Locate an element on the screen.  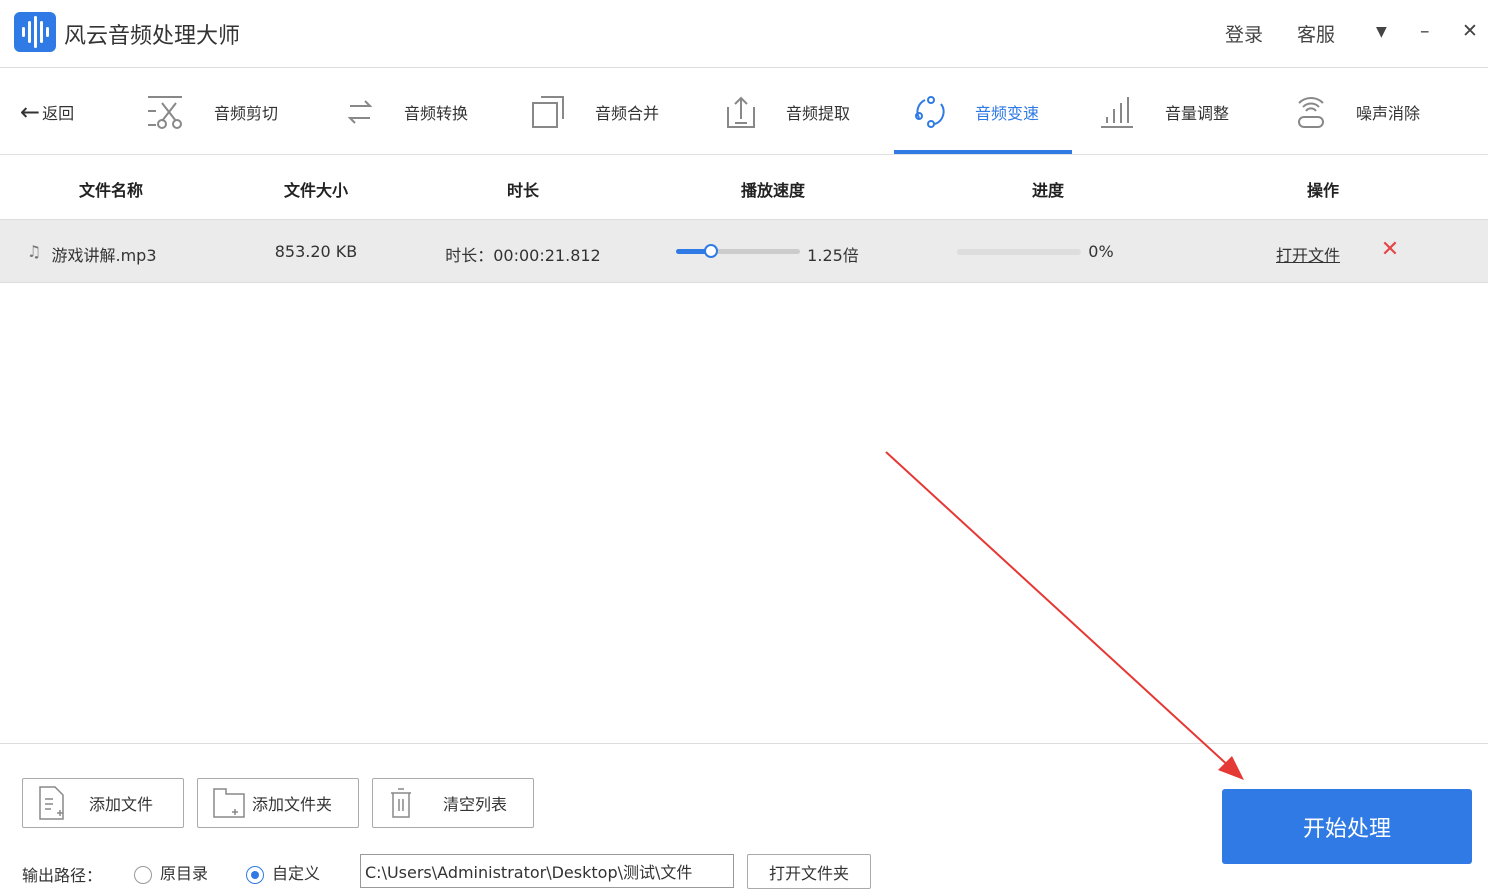
progress-value: 0% is located at coordinates (1101, 251).